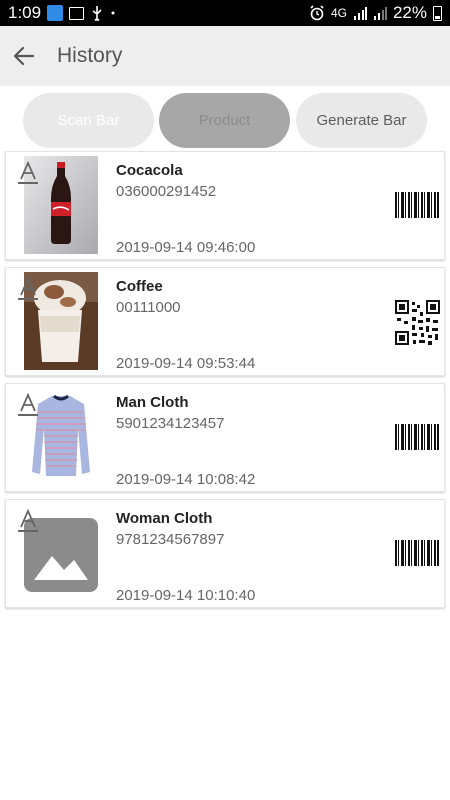 The width and height of the screenshot is (450, 800). I want to click on item-date: 2019-09-14 10:08:42, so click(186, 479).